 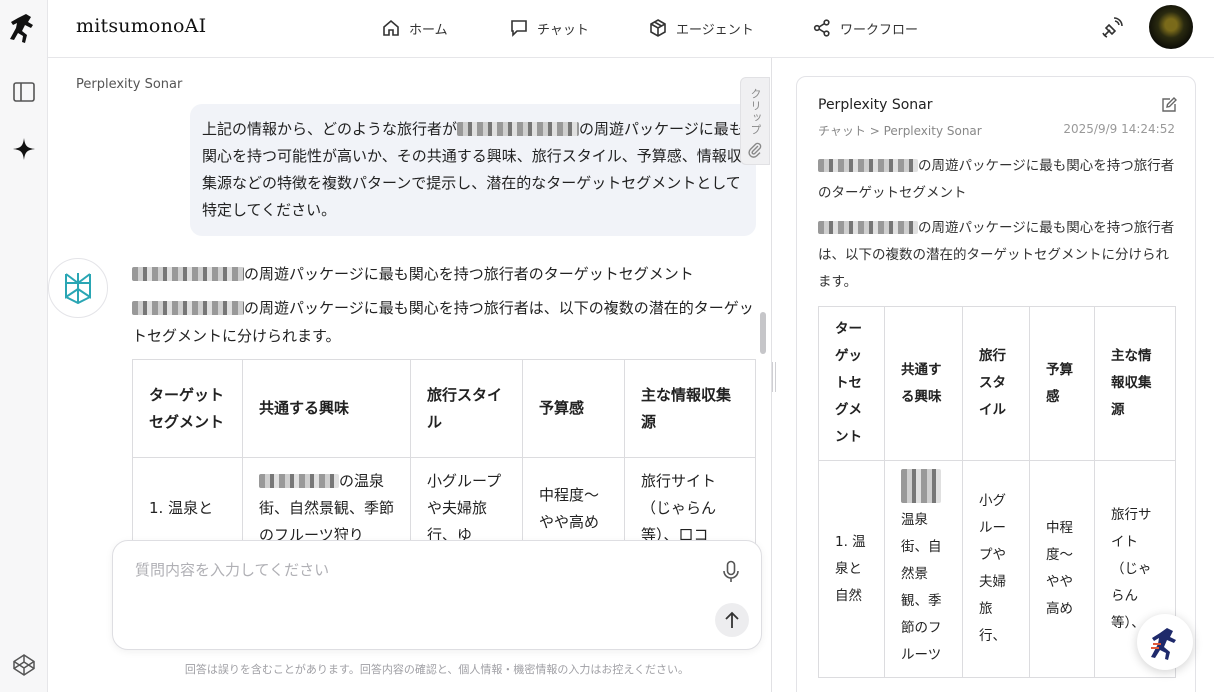 What do you see at coordinates (391, 27) in the screenshot?
I see `home-icon` at bounding box center [391, 27].